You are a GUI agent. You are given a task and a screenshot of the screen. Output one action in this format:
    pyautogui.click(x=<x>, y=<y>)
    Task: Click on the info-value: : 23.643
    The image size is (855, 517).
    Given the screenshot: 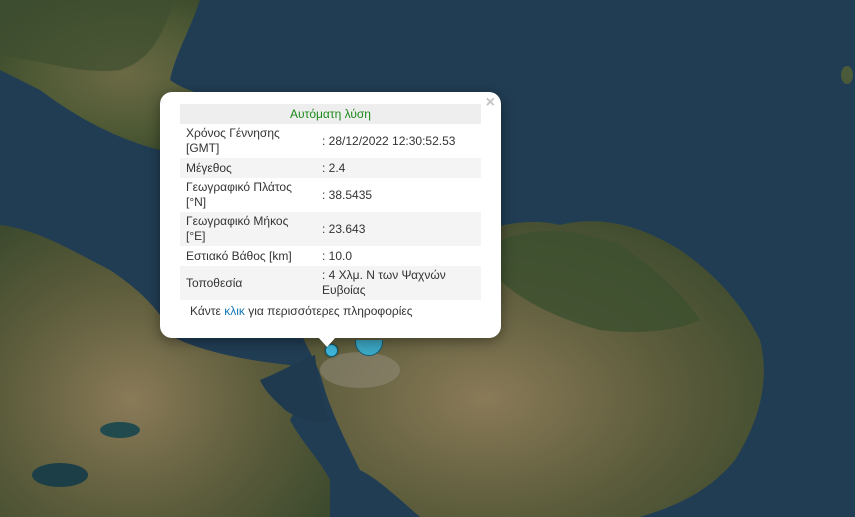 What is the action you would take?
    pyautogui.click(x=398, y=229)
    